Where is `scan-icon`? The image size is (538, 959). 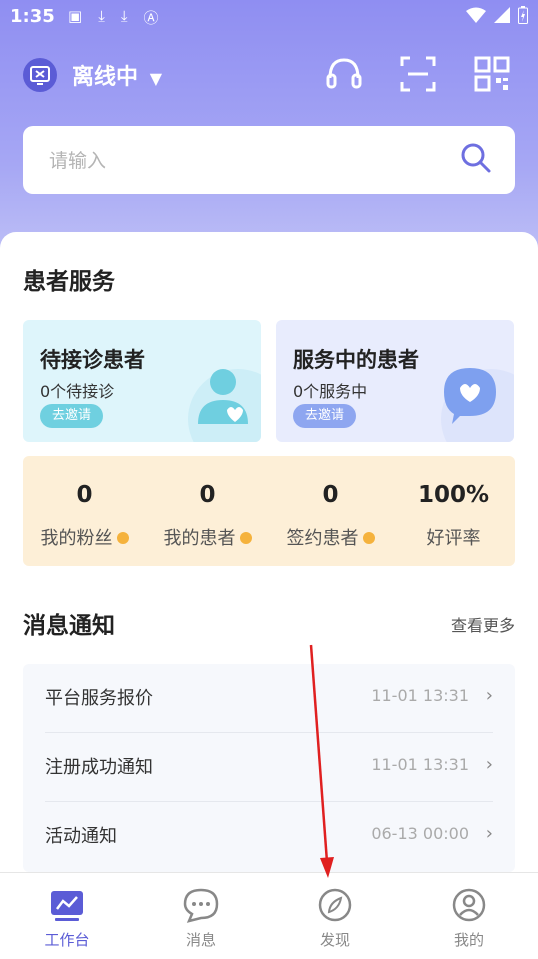
scan-icon is located at coordinates (418, 74).